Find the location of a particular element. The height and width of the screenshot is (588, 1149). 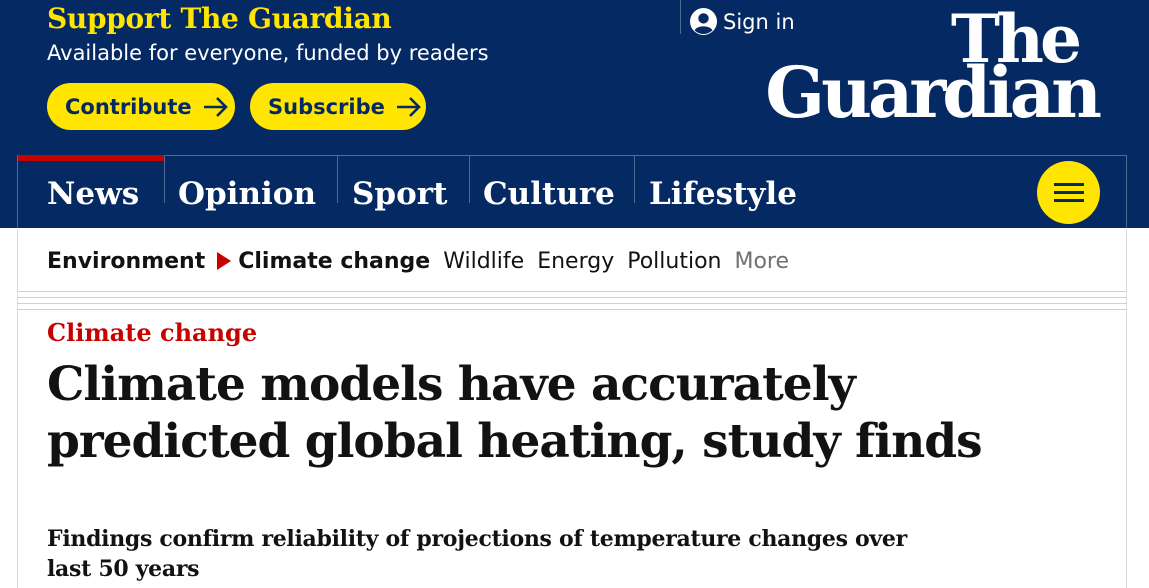

contribute-label: Contribute is located at coordinates (128, 106).